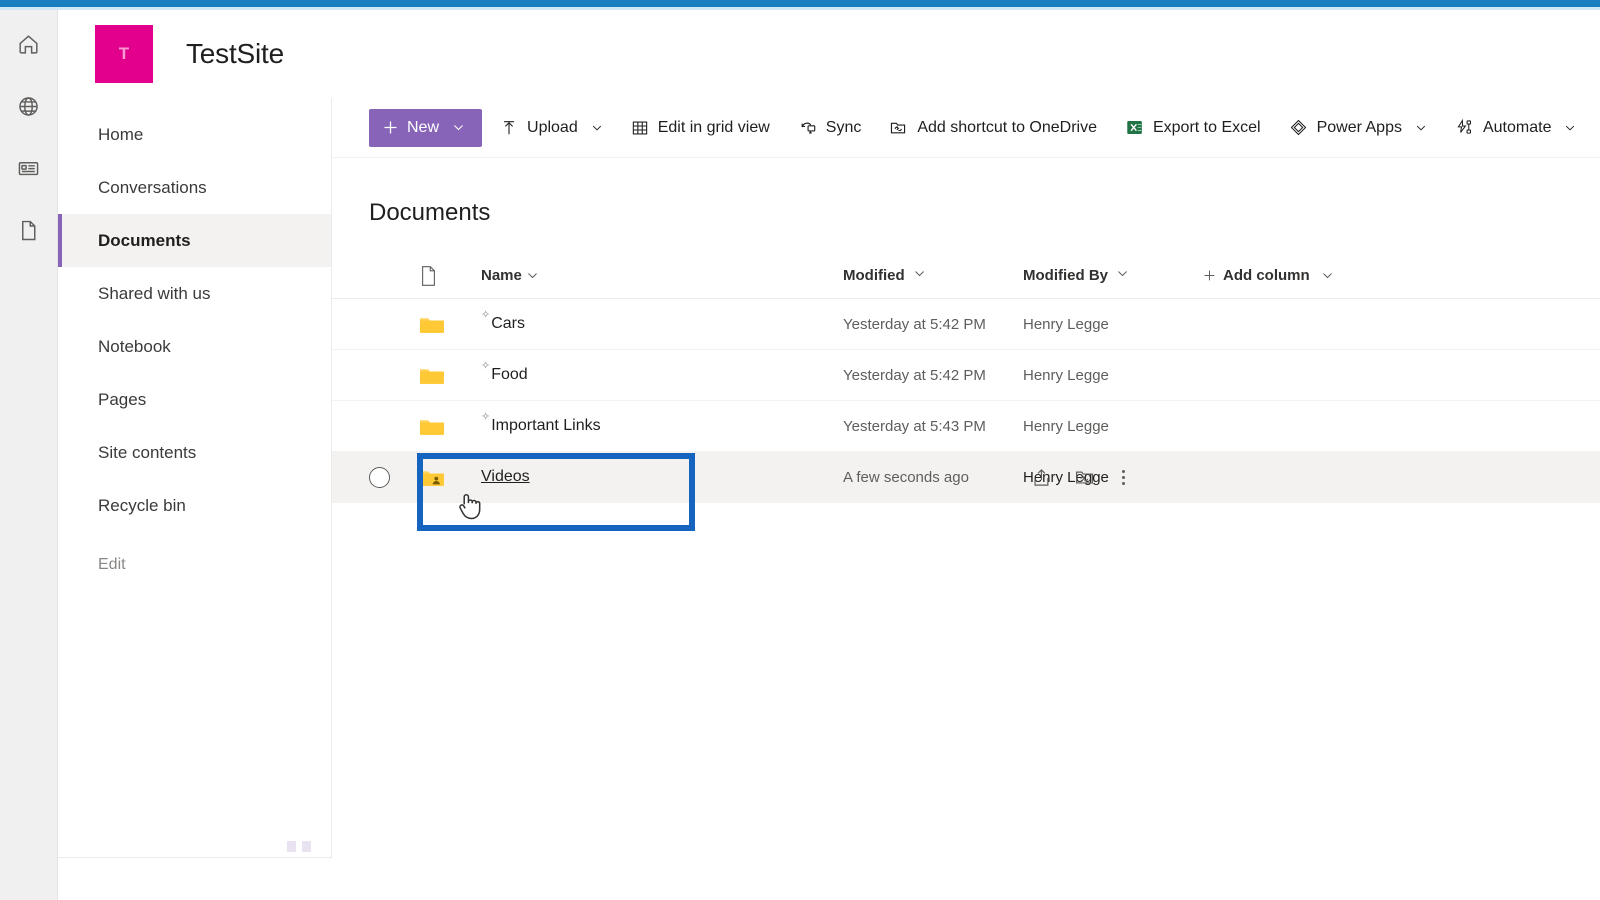 This screenshot has height=900, width=1600. I want to click on globe-icon, so click(29, 106).